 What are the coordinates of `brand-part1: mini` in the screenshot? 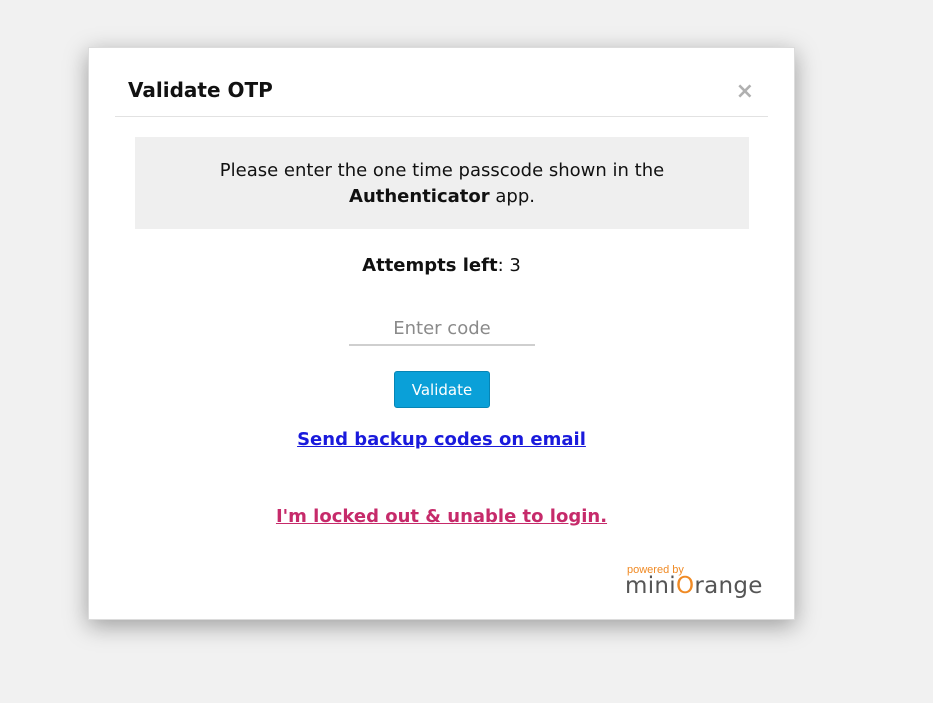 It's located at (650, 586).